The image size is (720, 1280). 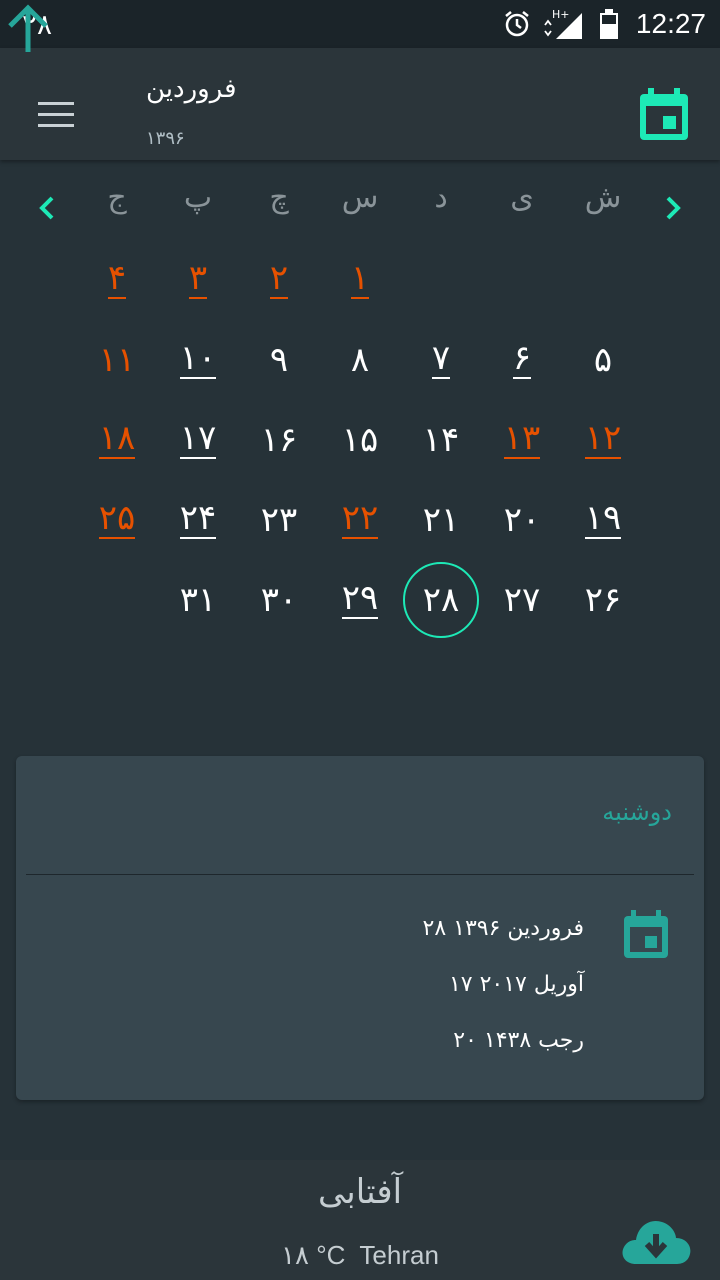 I want to click on cloud-download-icon, so click(x=656, y=1242).